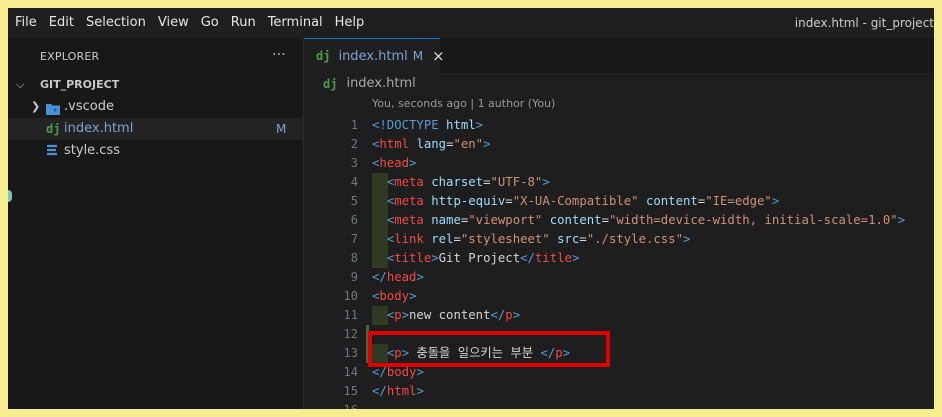  I want to click on line-number: 12, so click(350, 334).